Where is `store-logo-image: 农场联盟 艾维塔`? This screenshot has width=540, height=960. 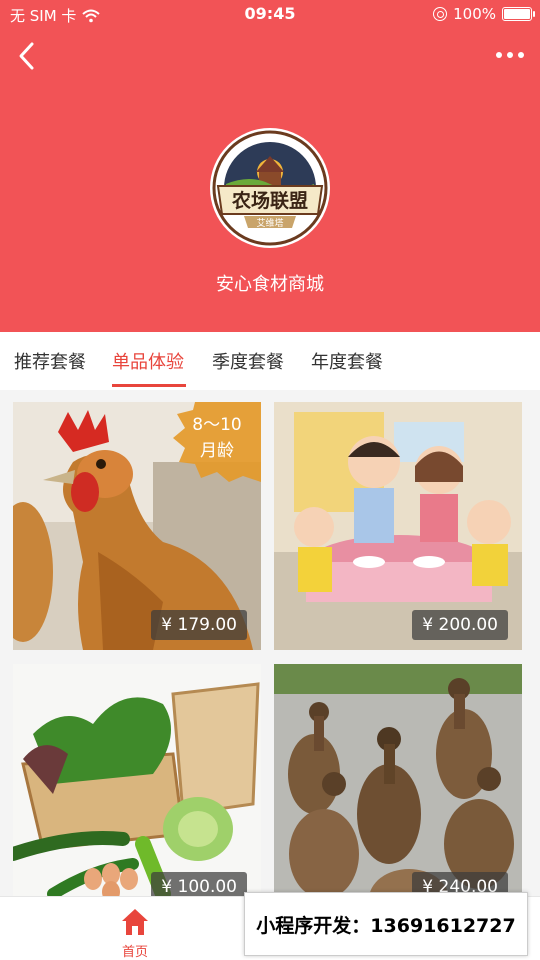
store-logo-image: 农场联盟 艾维塔 is located at coordinates (270, 188).